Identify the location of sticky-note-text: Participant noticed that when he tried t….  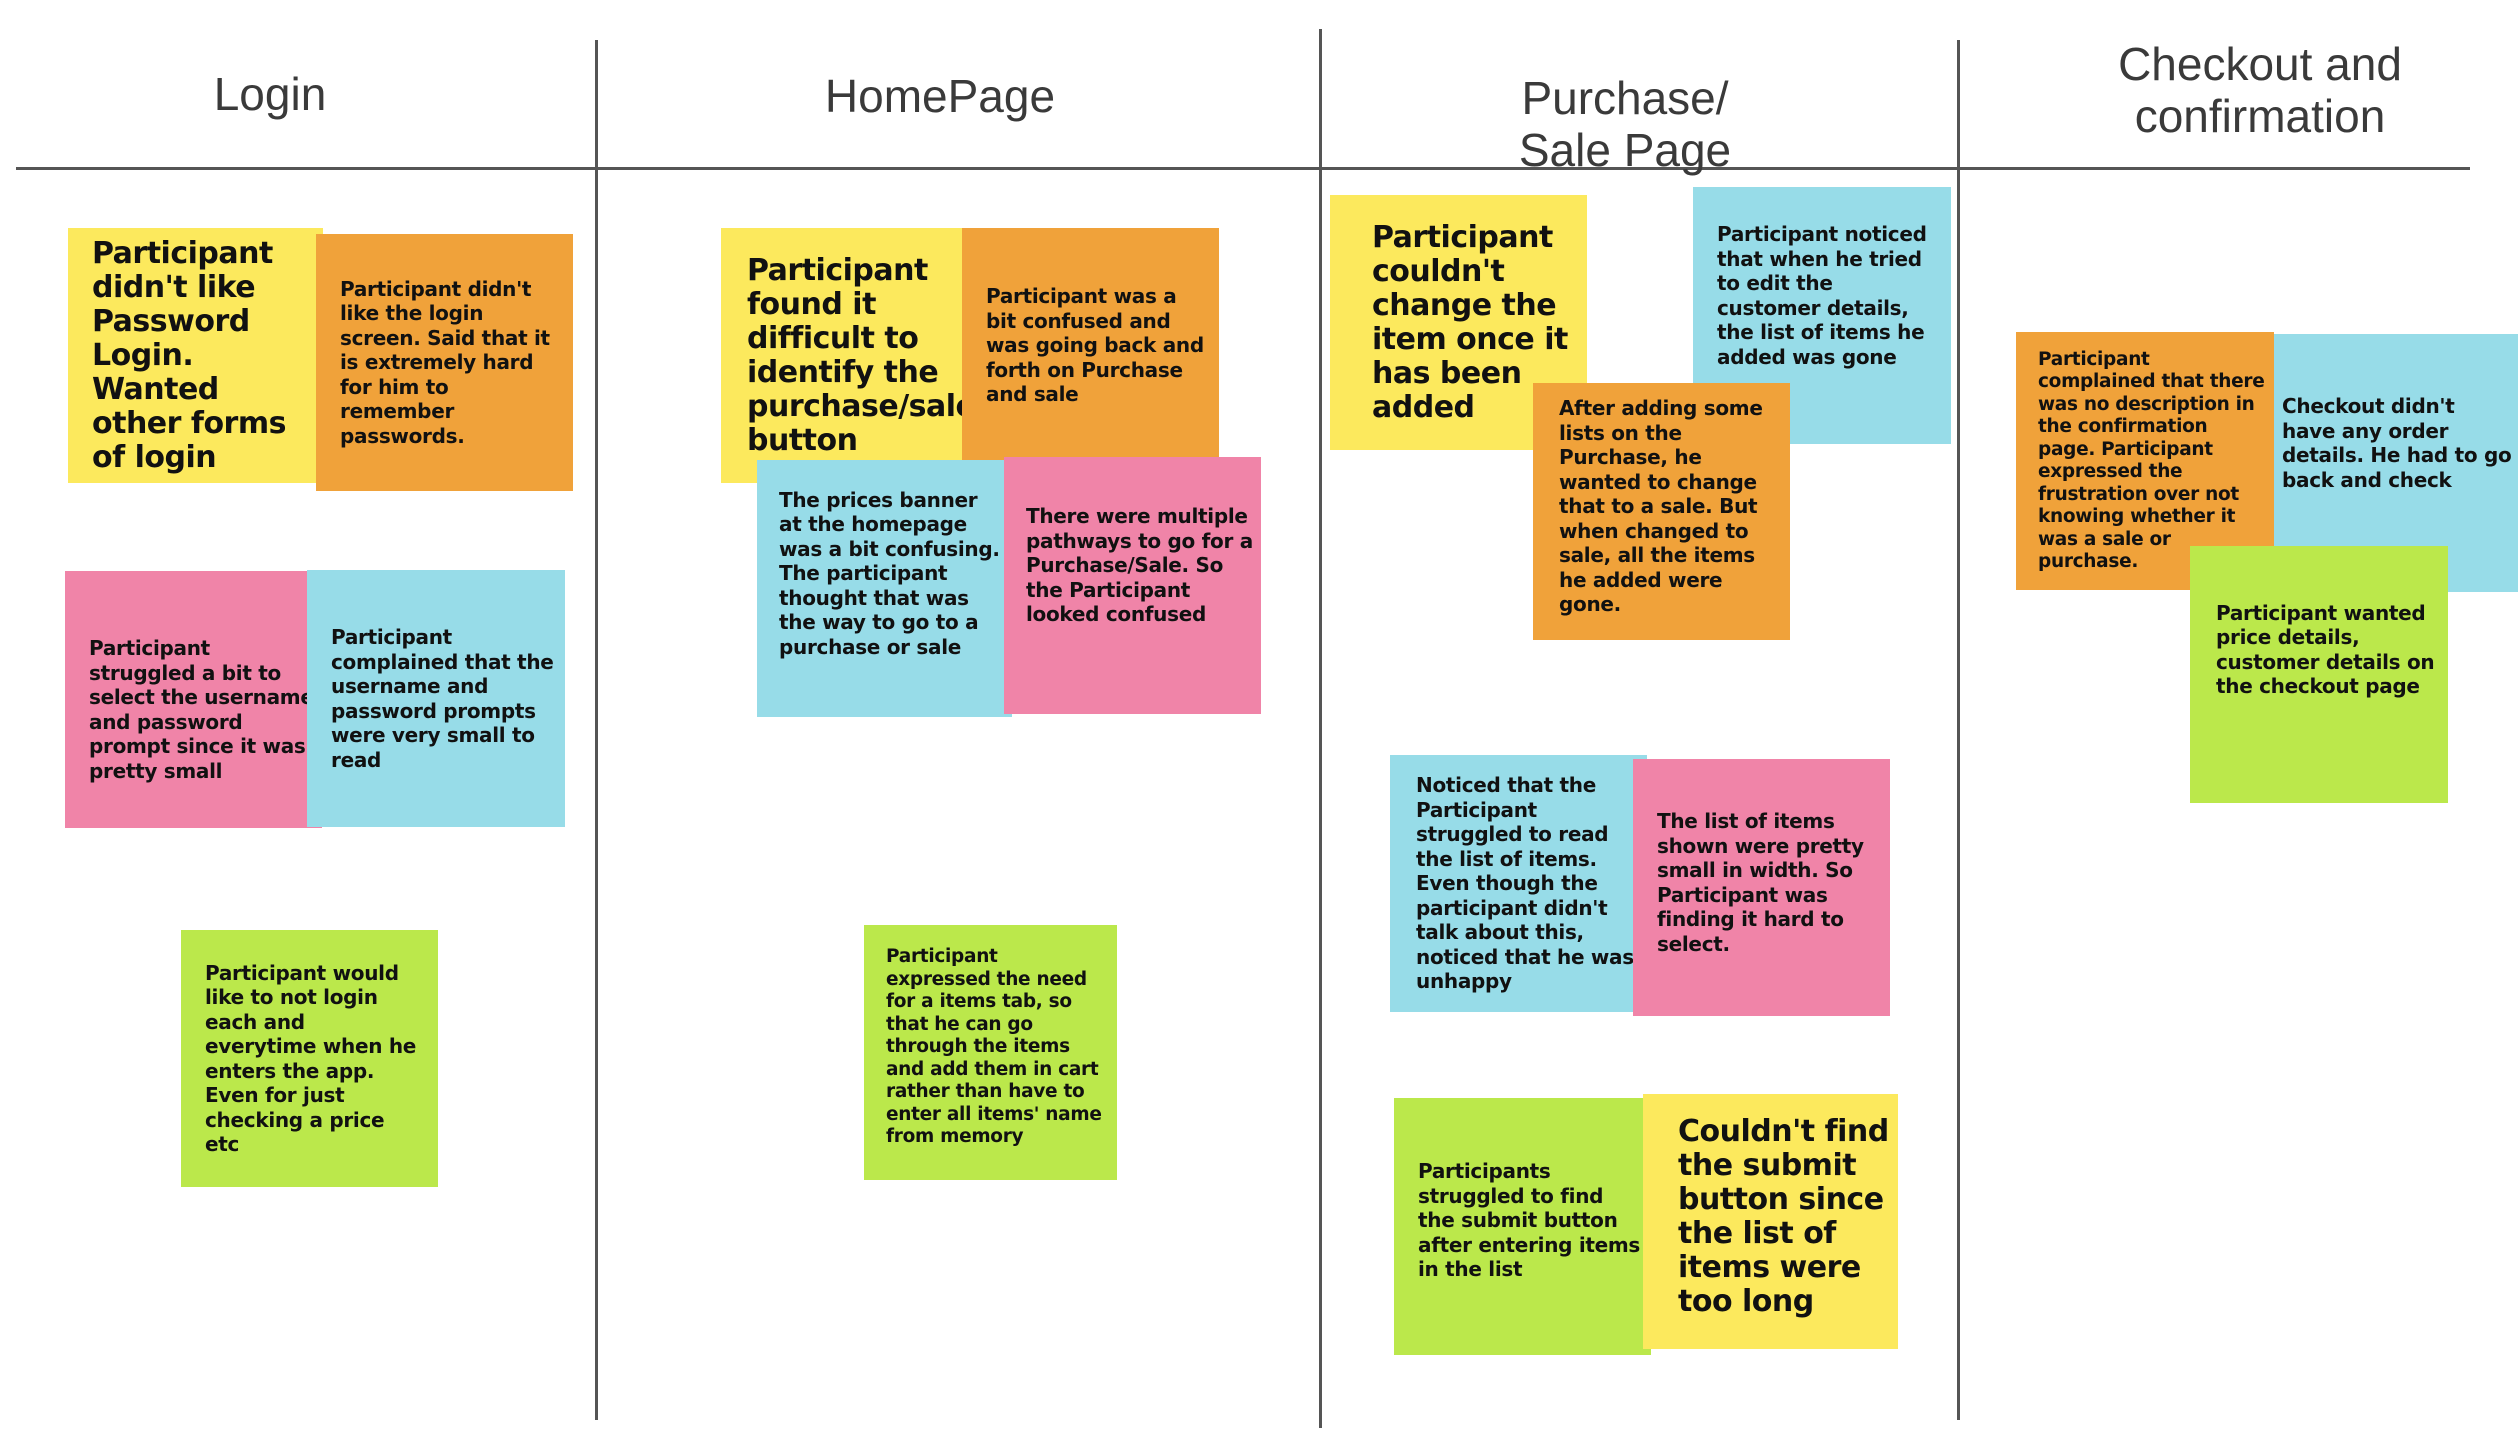
(1822, 295).